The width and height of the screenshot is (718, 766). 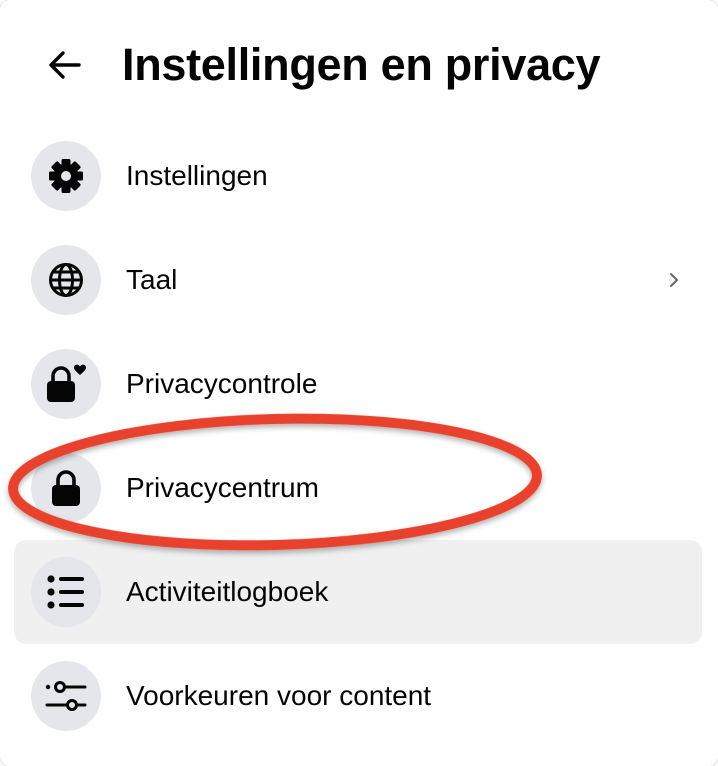 What do you see at coordinates (361, 64) in the screenshot?
I see `page-title: Instellingen en privacy` at bounding box center [361, 64].